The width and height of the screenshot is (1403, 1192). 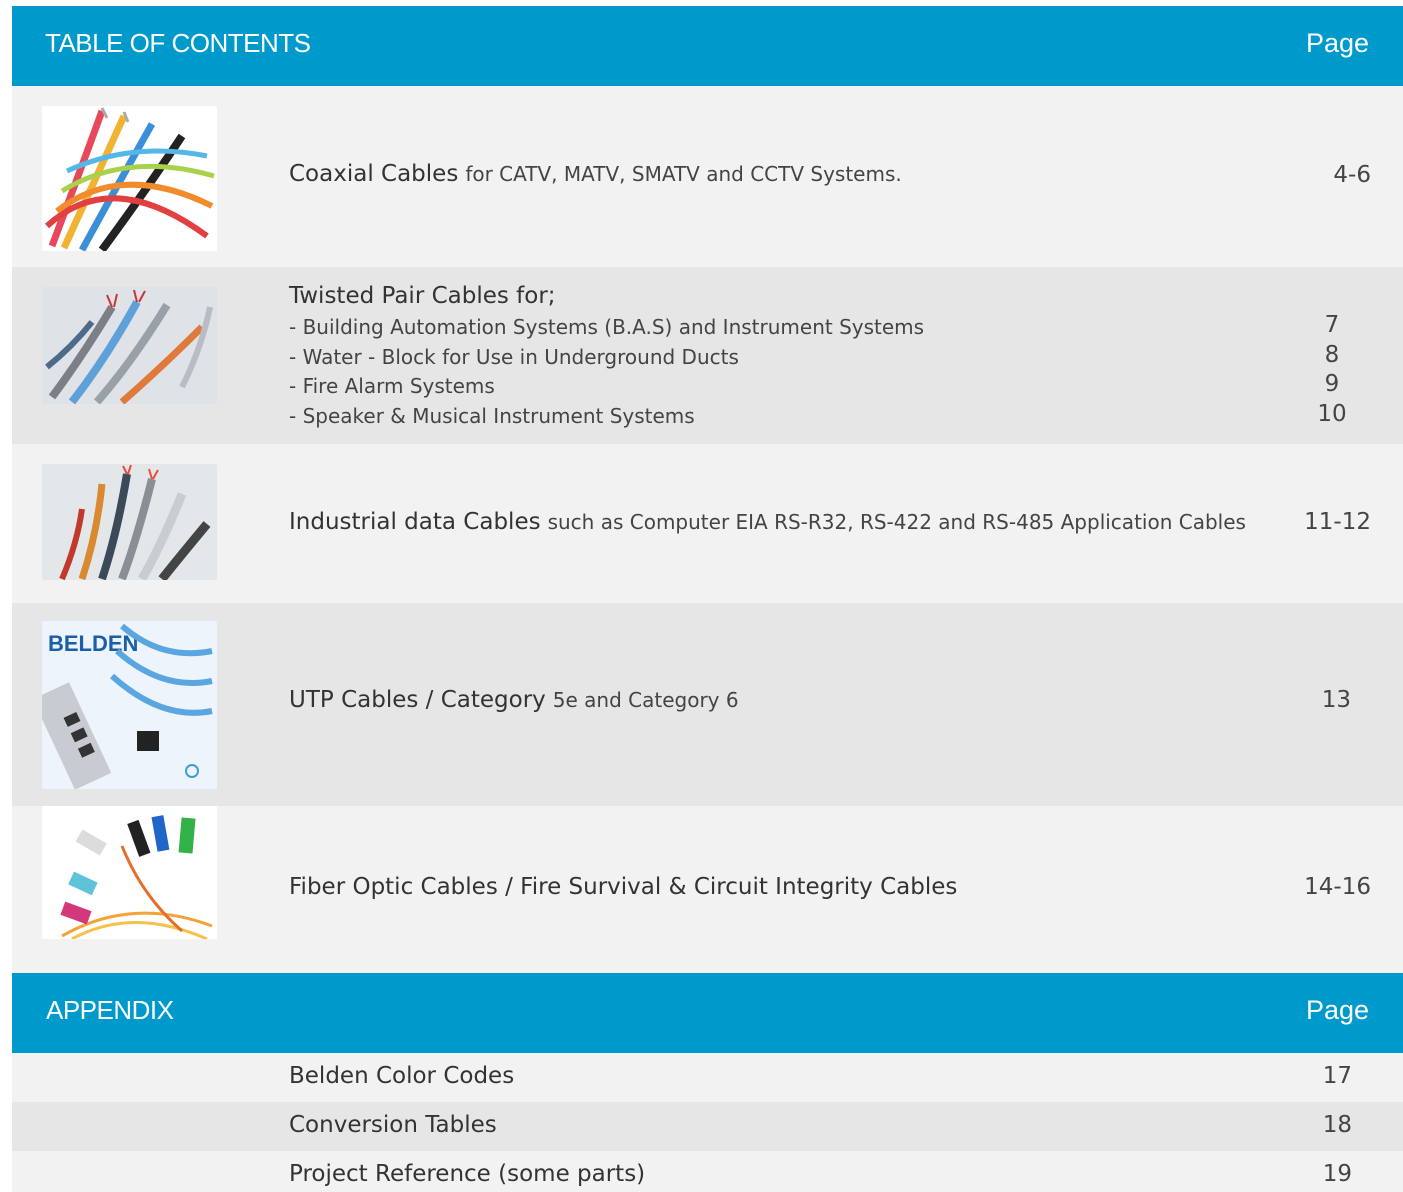 What do you see at coordinates (707, 1171) in the screenshot?
I see `appendix-row: Project Reference (some parts) 19` at bounding box center [707, 1171].